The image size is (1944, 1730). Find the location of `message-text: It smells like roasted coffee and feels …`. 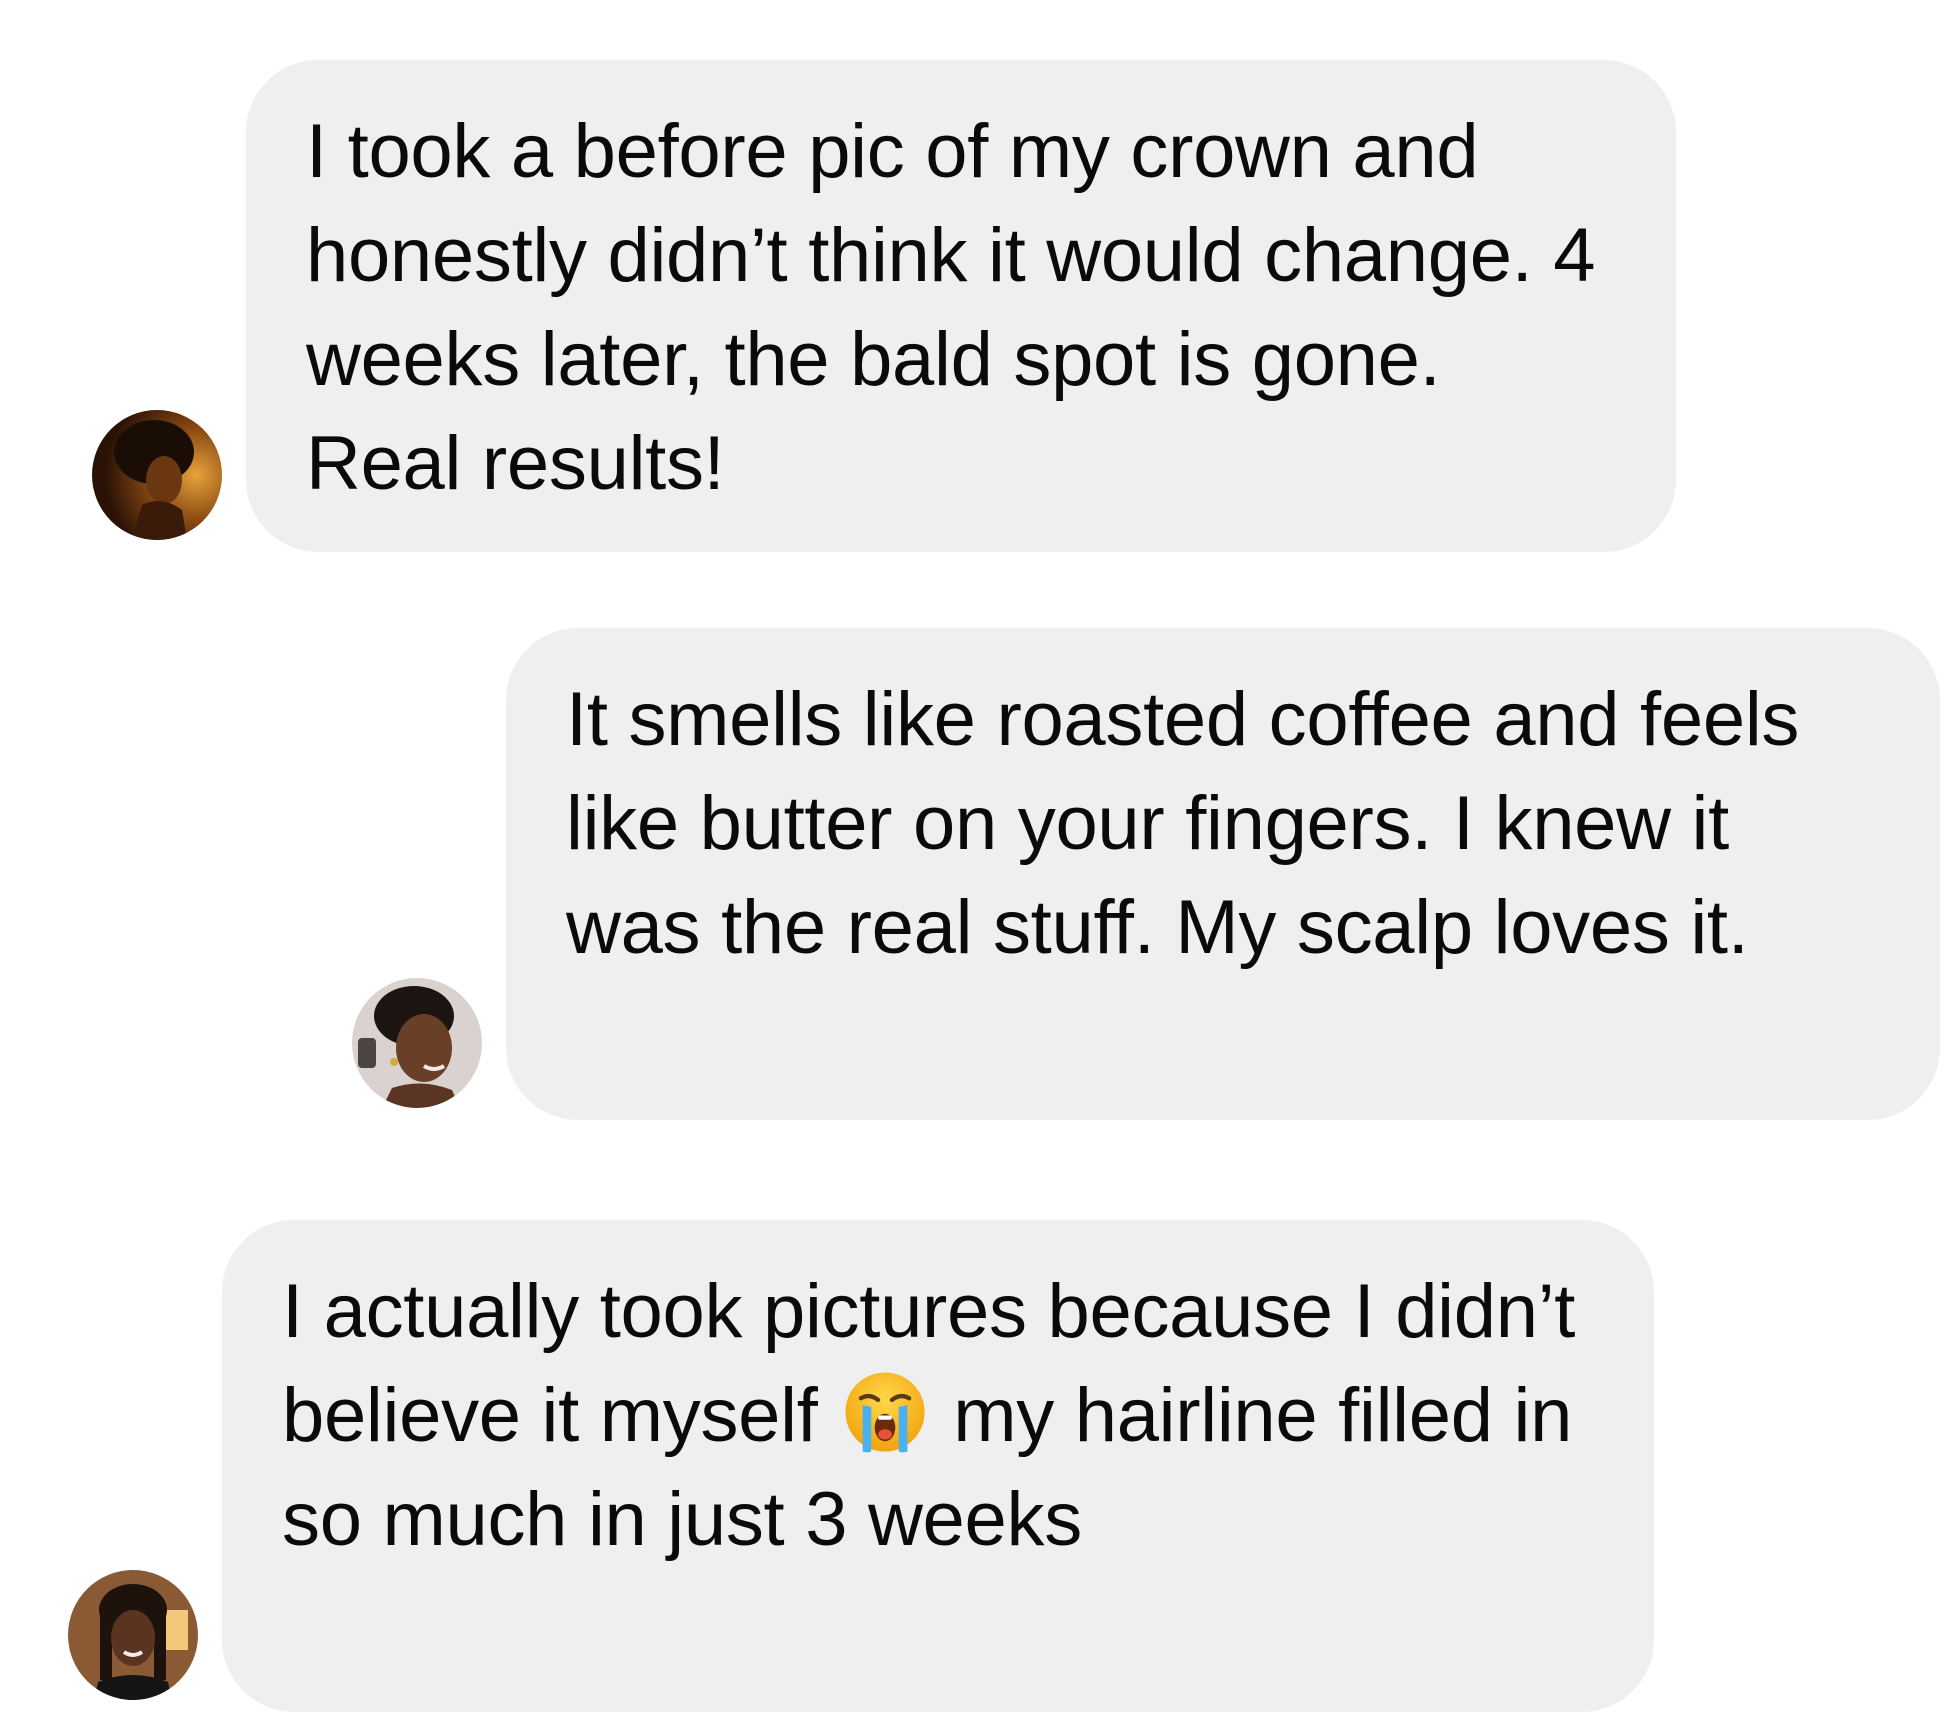

message-text: It smells like roasted coffee and feels … is located at coordinates (1183, 823).